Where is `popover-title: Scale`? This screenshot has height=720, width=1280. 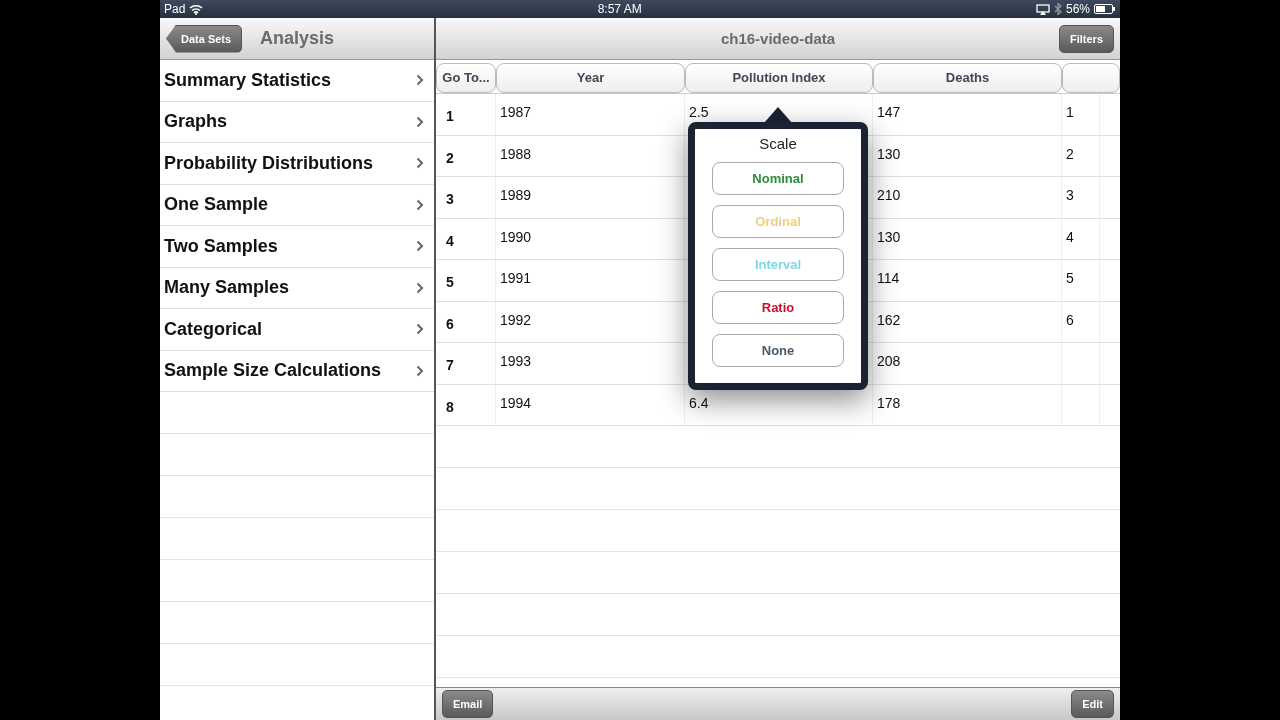
popover-title: Scale is located at coordinates (778, 143).